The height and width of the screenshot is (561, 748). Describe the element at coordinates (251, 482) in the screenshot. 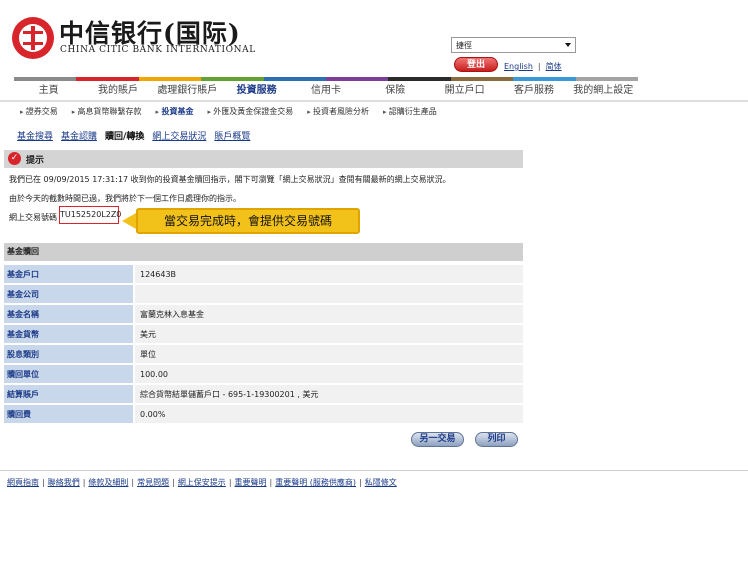

I see `footer-link: 重要聲明` at that location.